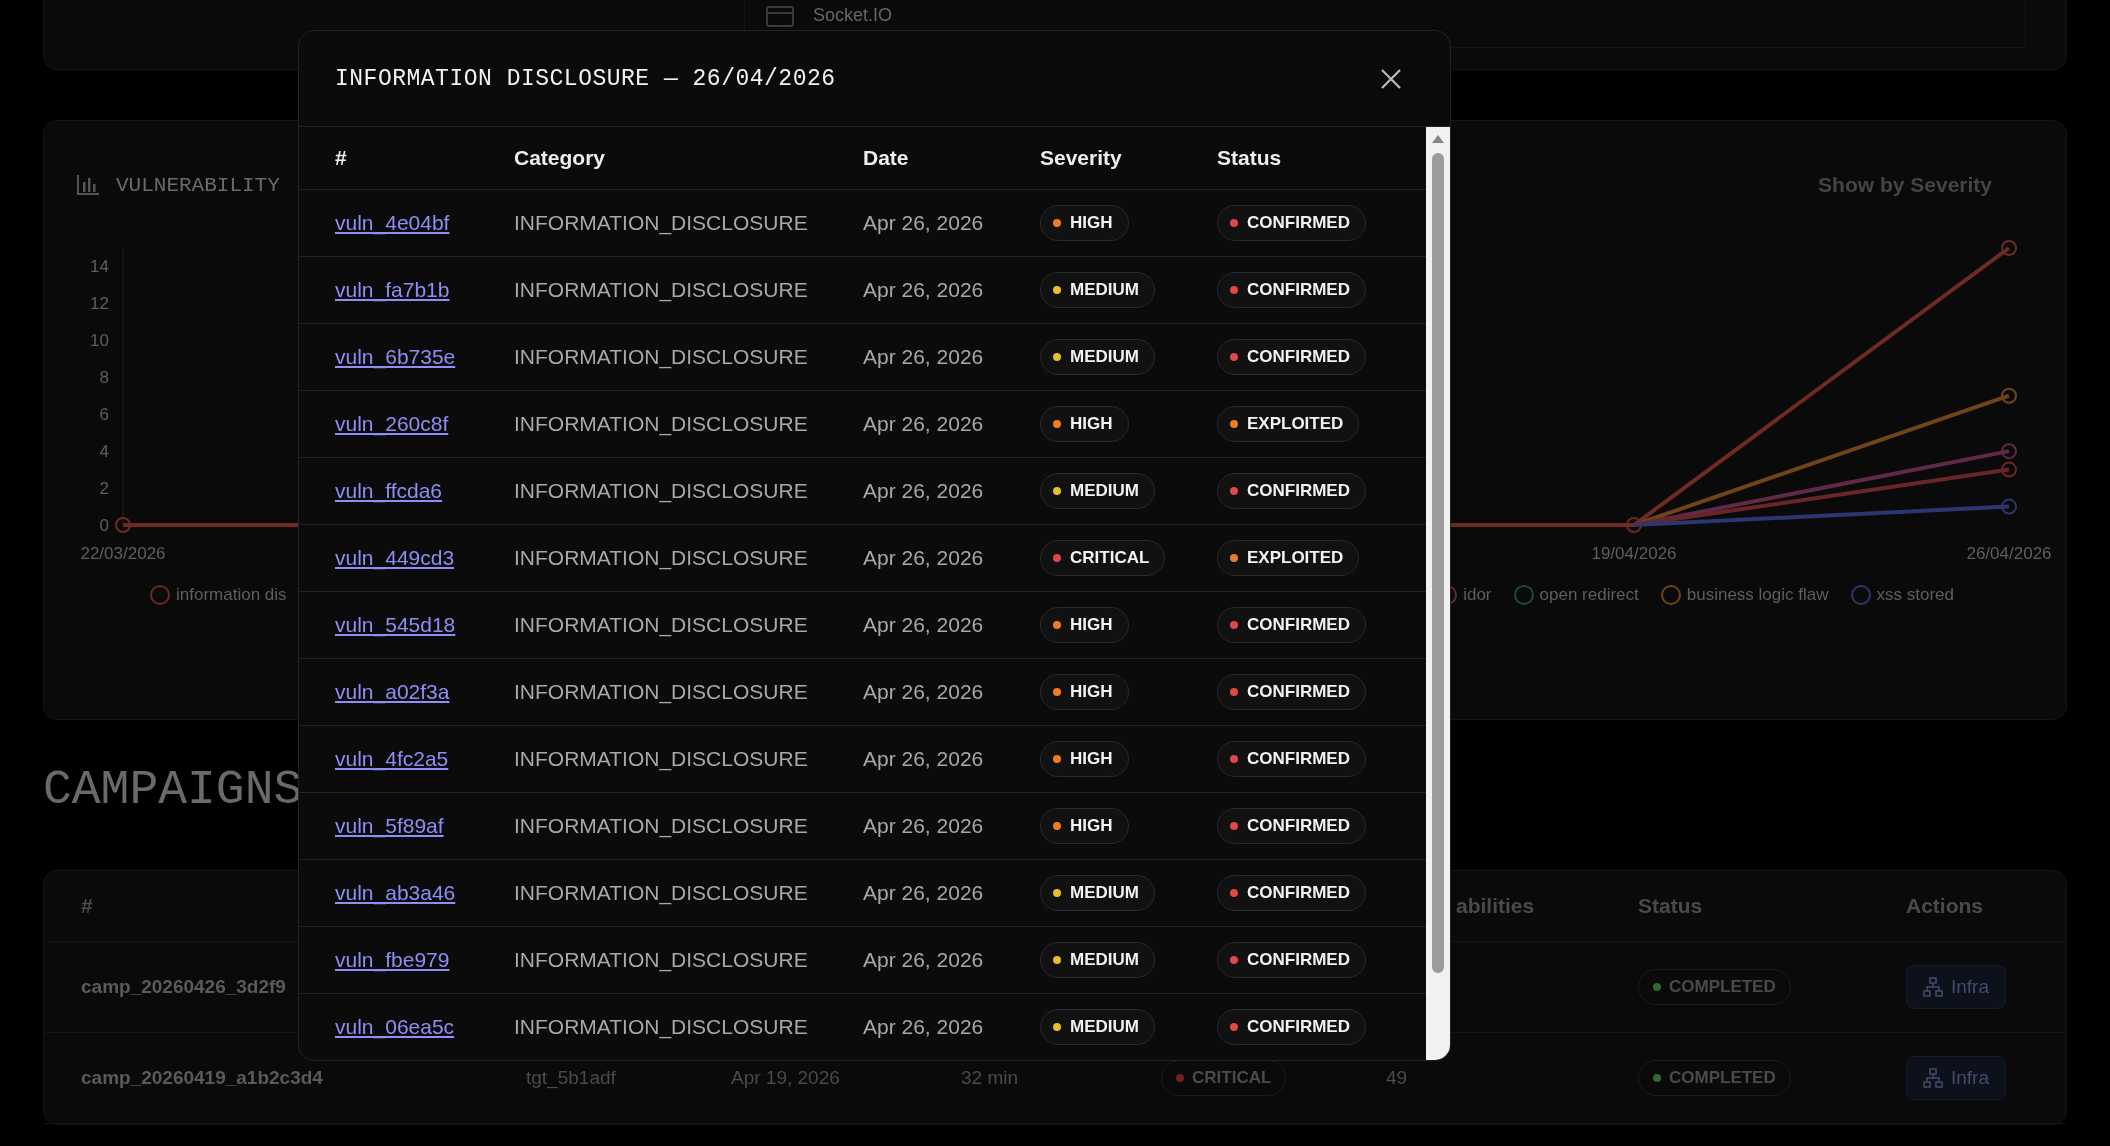 This screenshot has height=1146, width=2110. Describe the element at coordinates (104, 415) in the screenshot. I see `axis-label: 6` at that location.